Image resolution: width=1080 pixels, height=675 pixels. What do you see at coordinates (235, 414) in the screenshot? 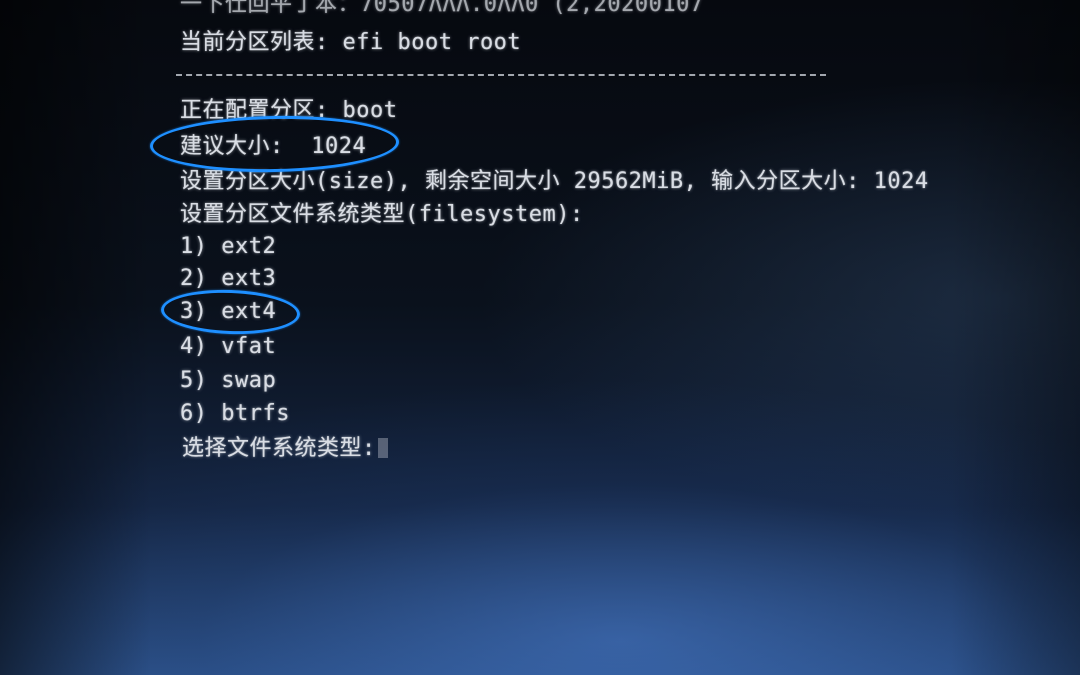
I see `fs-option-btrfs: 6) btrfs` at bounding box center [235, 414].